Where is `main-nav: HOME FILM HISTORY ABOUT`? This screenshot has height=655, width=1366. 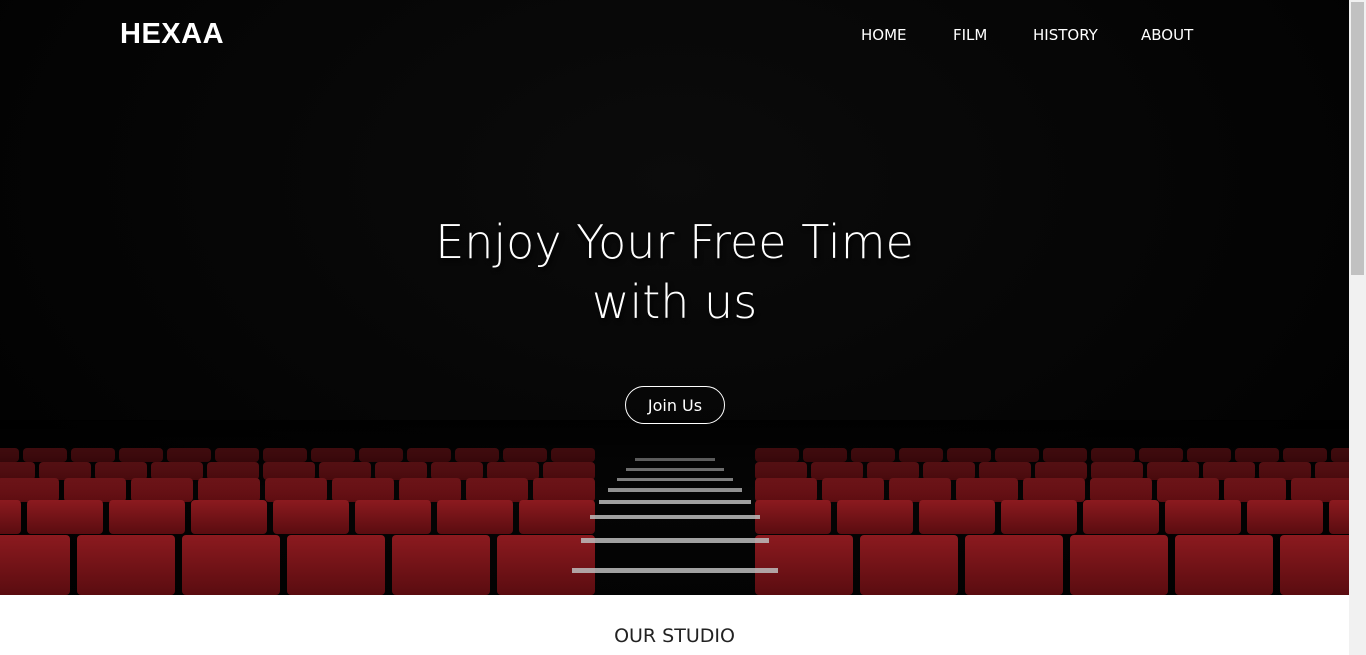 main-nav: HOME FILM HISTORY ABOUT is located at coordinates (674, 36).